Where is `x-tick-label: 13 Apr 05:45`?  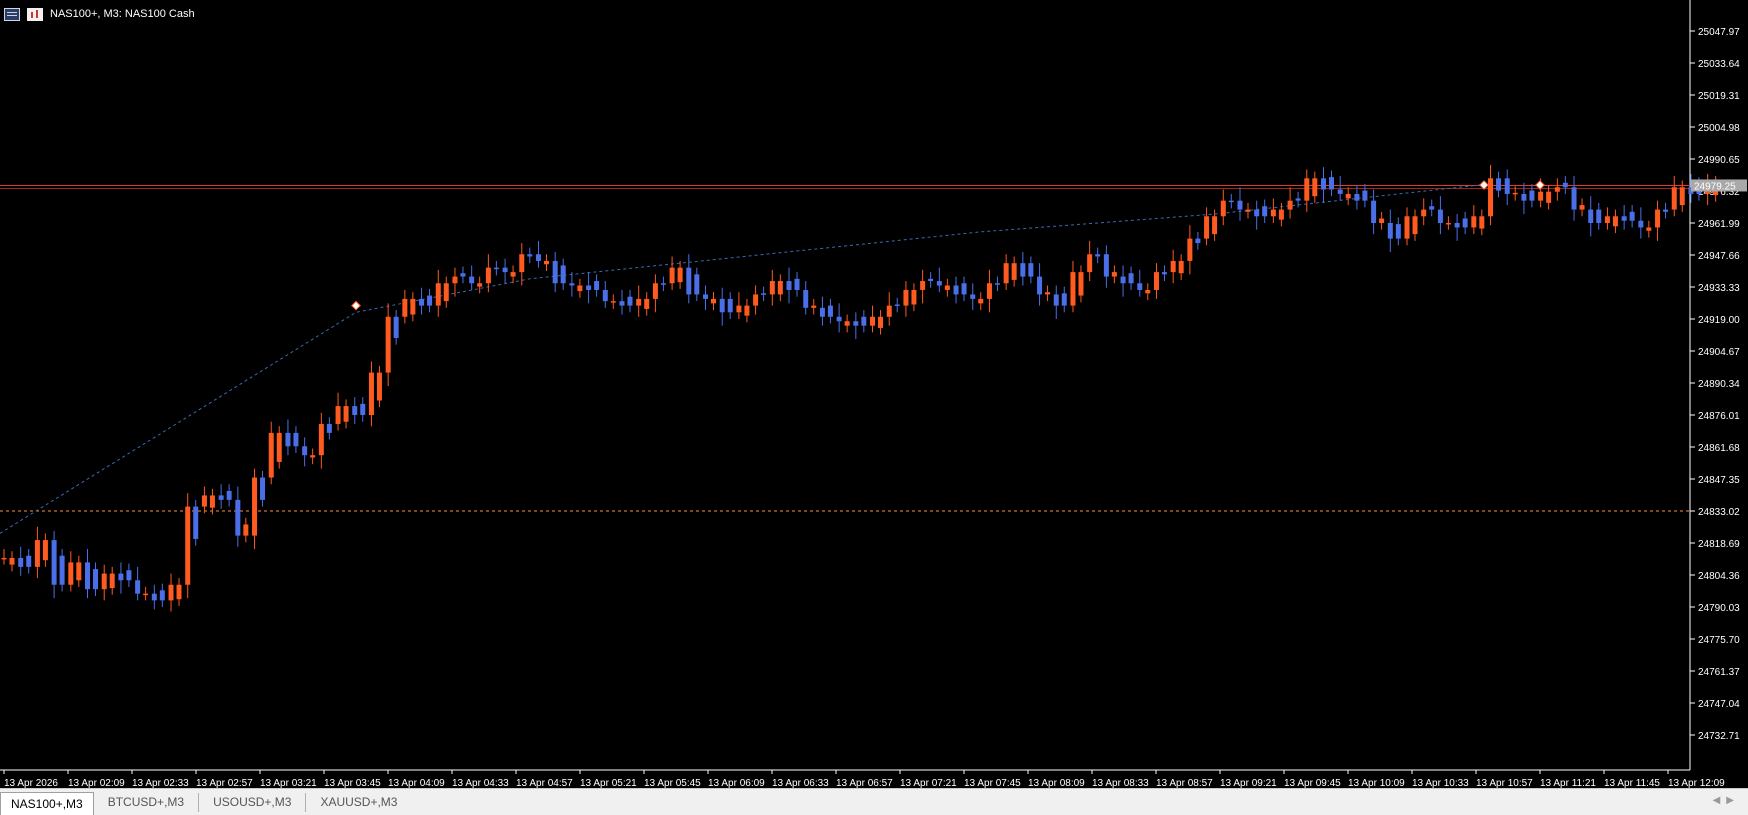
x-tick-label: 13 Apr 05:45 is located at coordinates (672, 783).